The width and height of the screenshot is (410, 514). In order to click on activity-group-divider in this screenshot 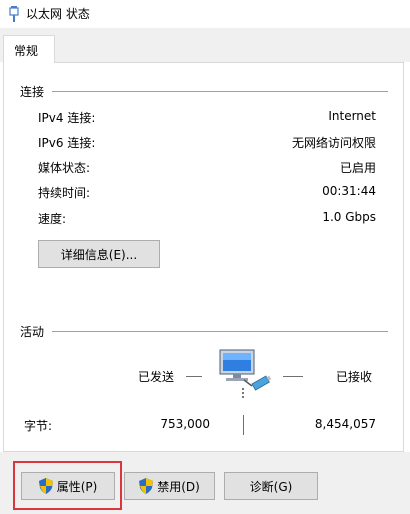, I will do `click(220, 331)`.